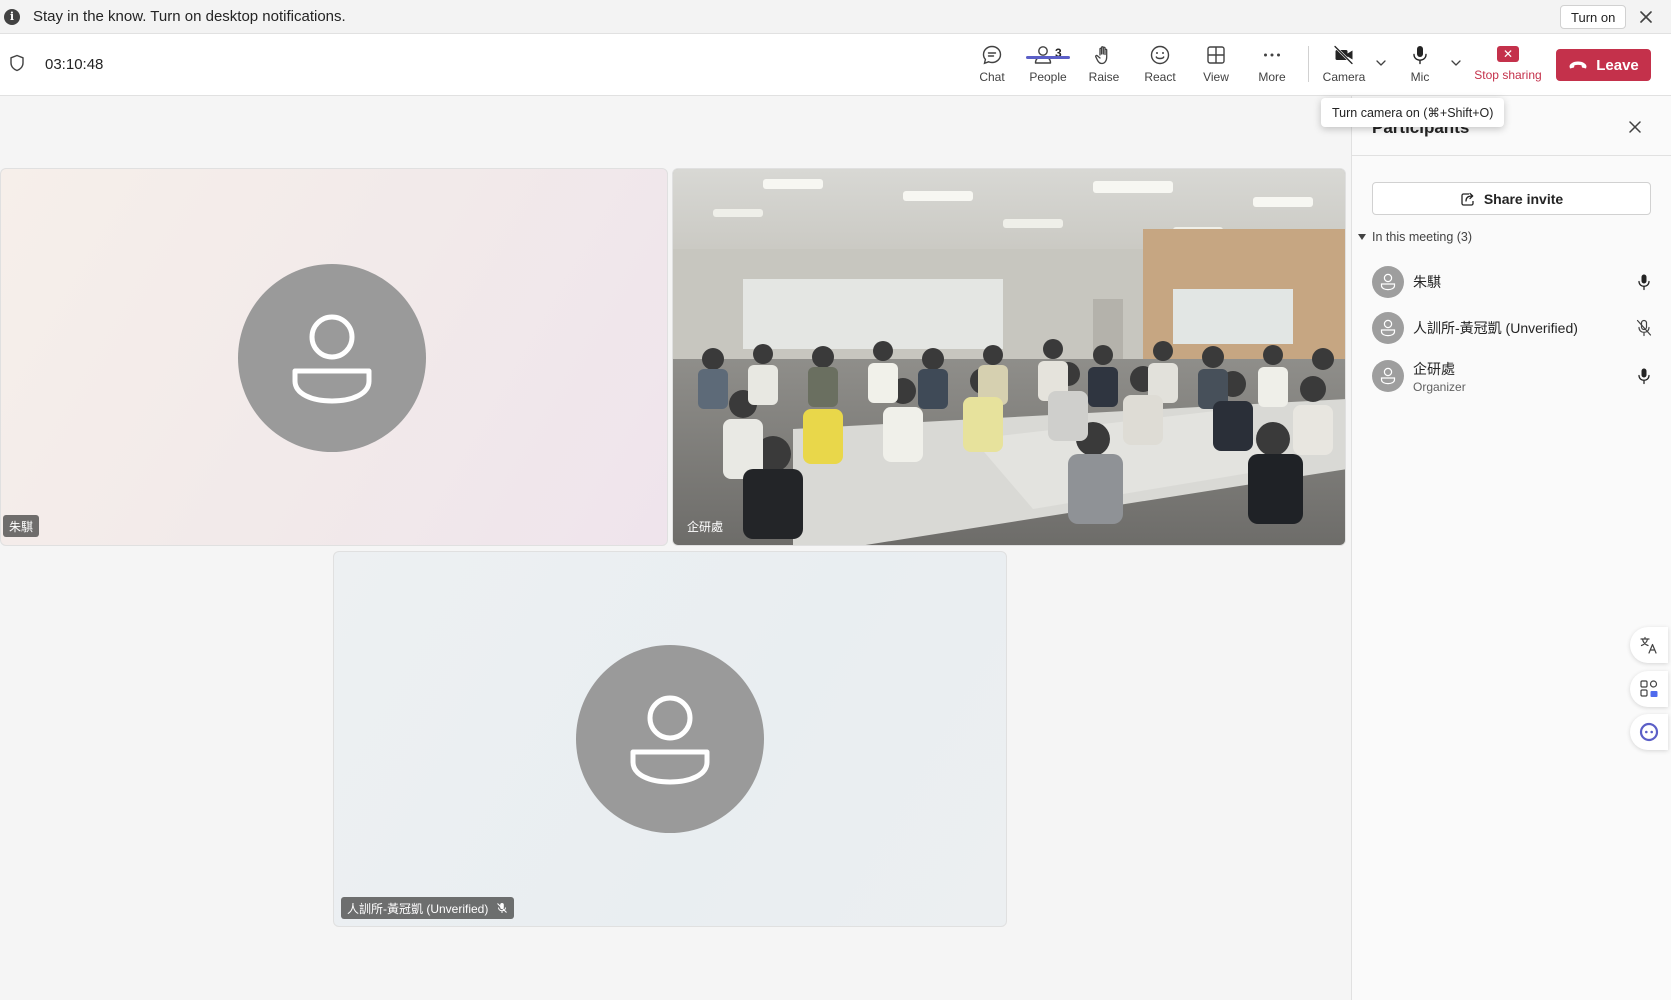  I want to click on stop-sharing-button: ✕ Stop sharing, so click(1508, 65).